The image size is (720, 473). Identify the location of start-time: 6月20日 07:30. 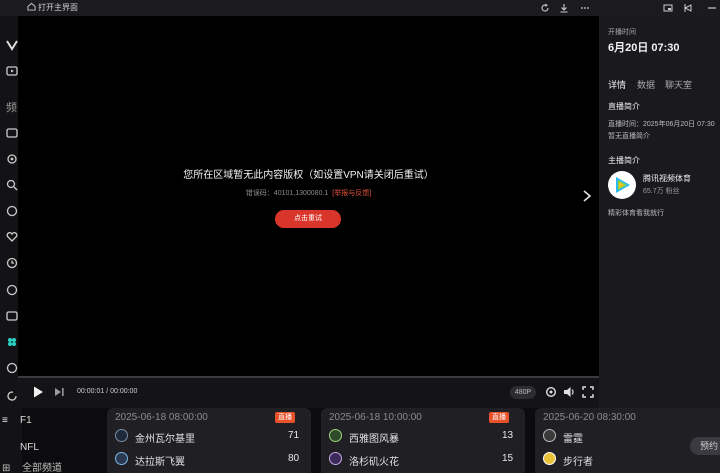
(644, 48).